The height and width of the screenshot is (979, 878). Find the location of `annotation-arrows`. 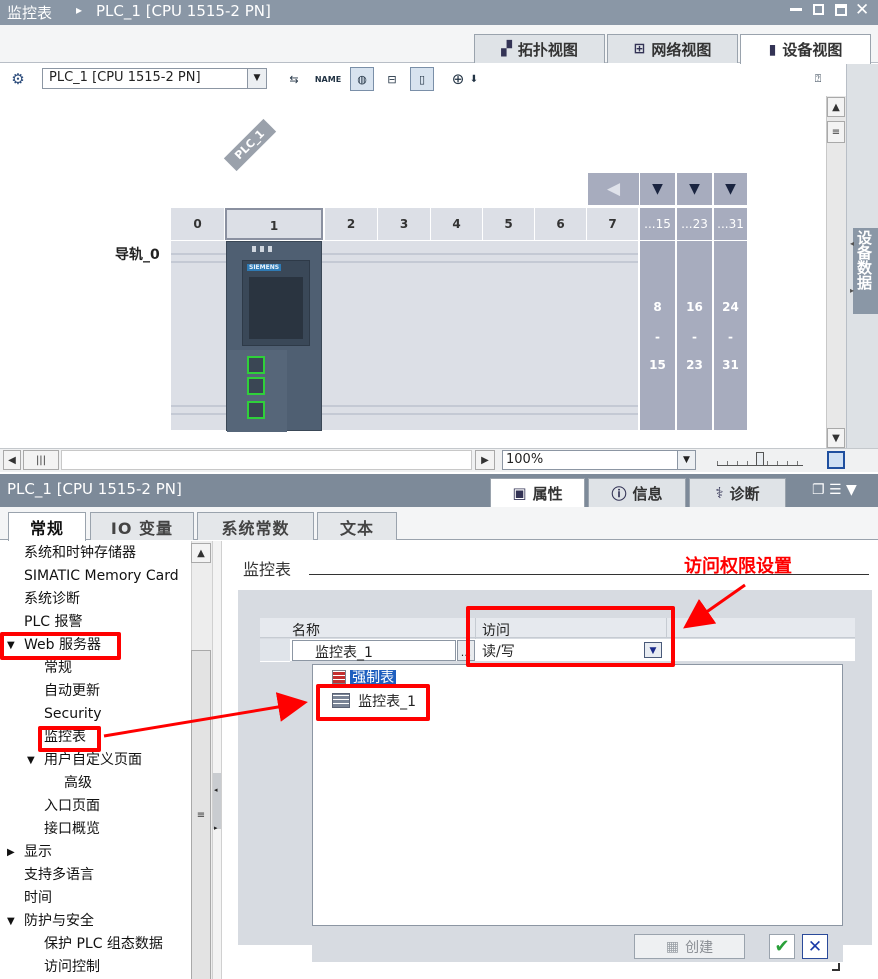

annotation-arrows is located at coordinates (424, 660).